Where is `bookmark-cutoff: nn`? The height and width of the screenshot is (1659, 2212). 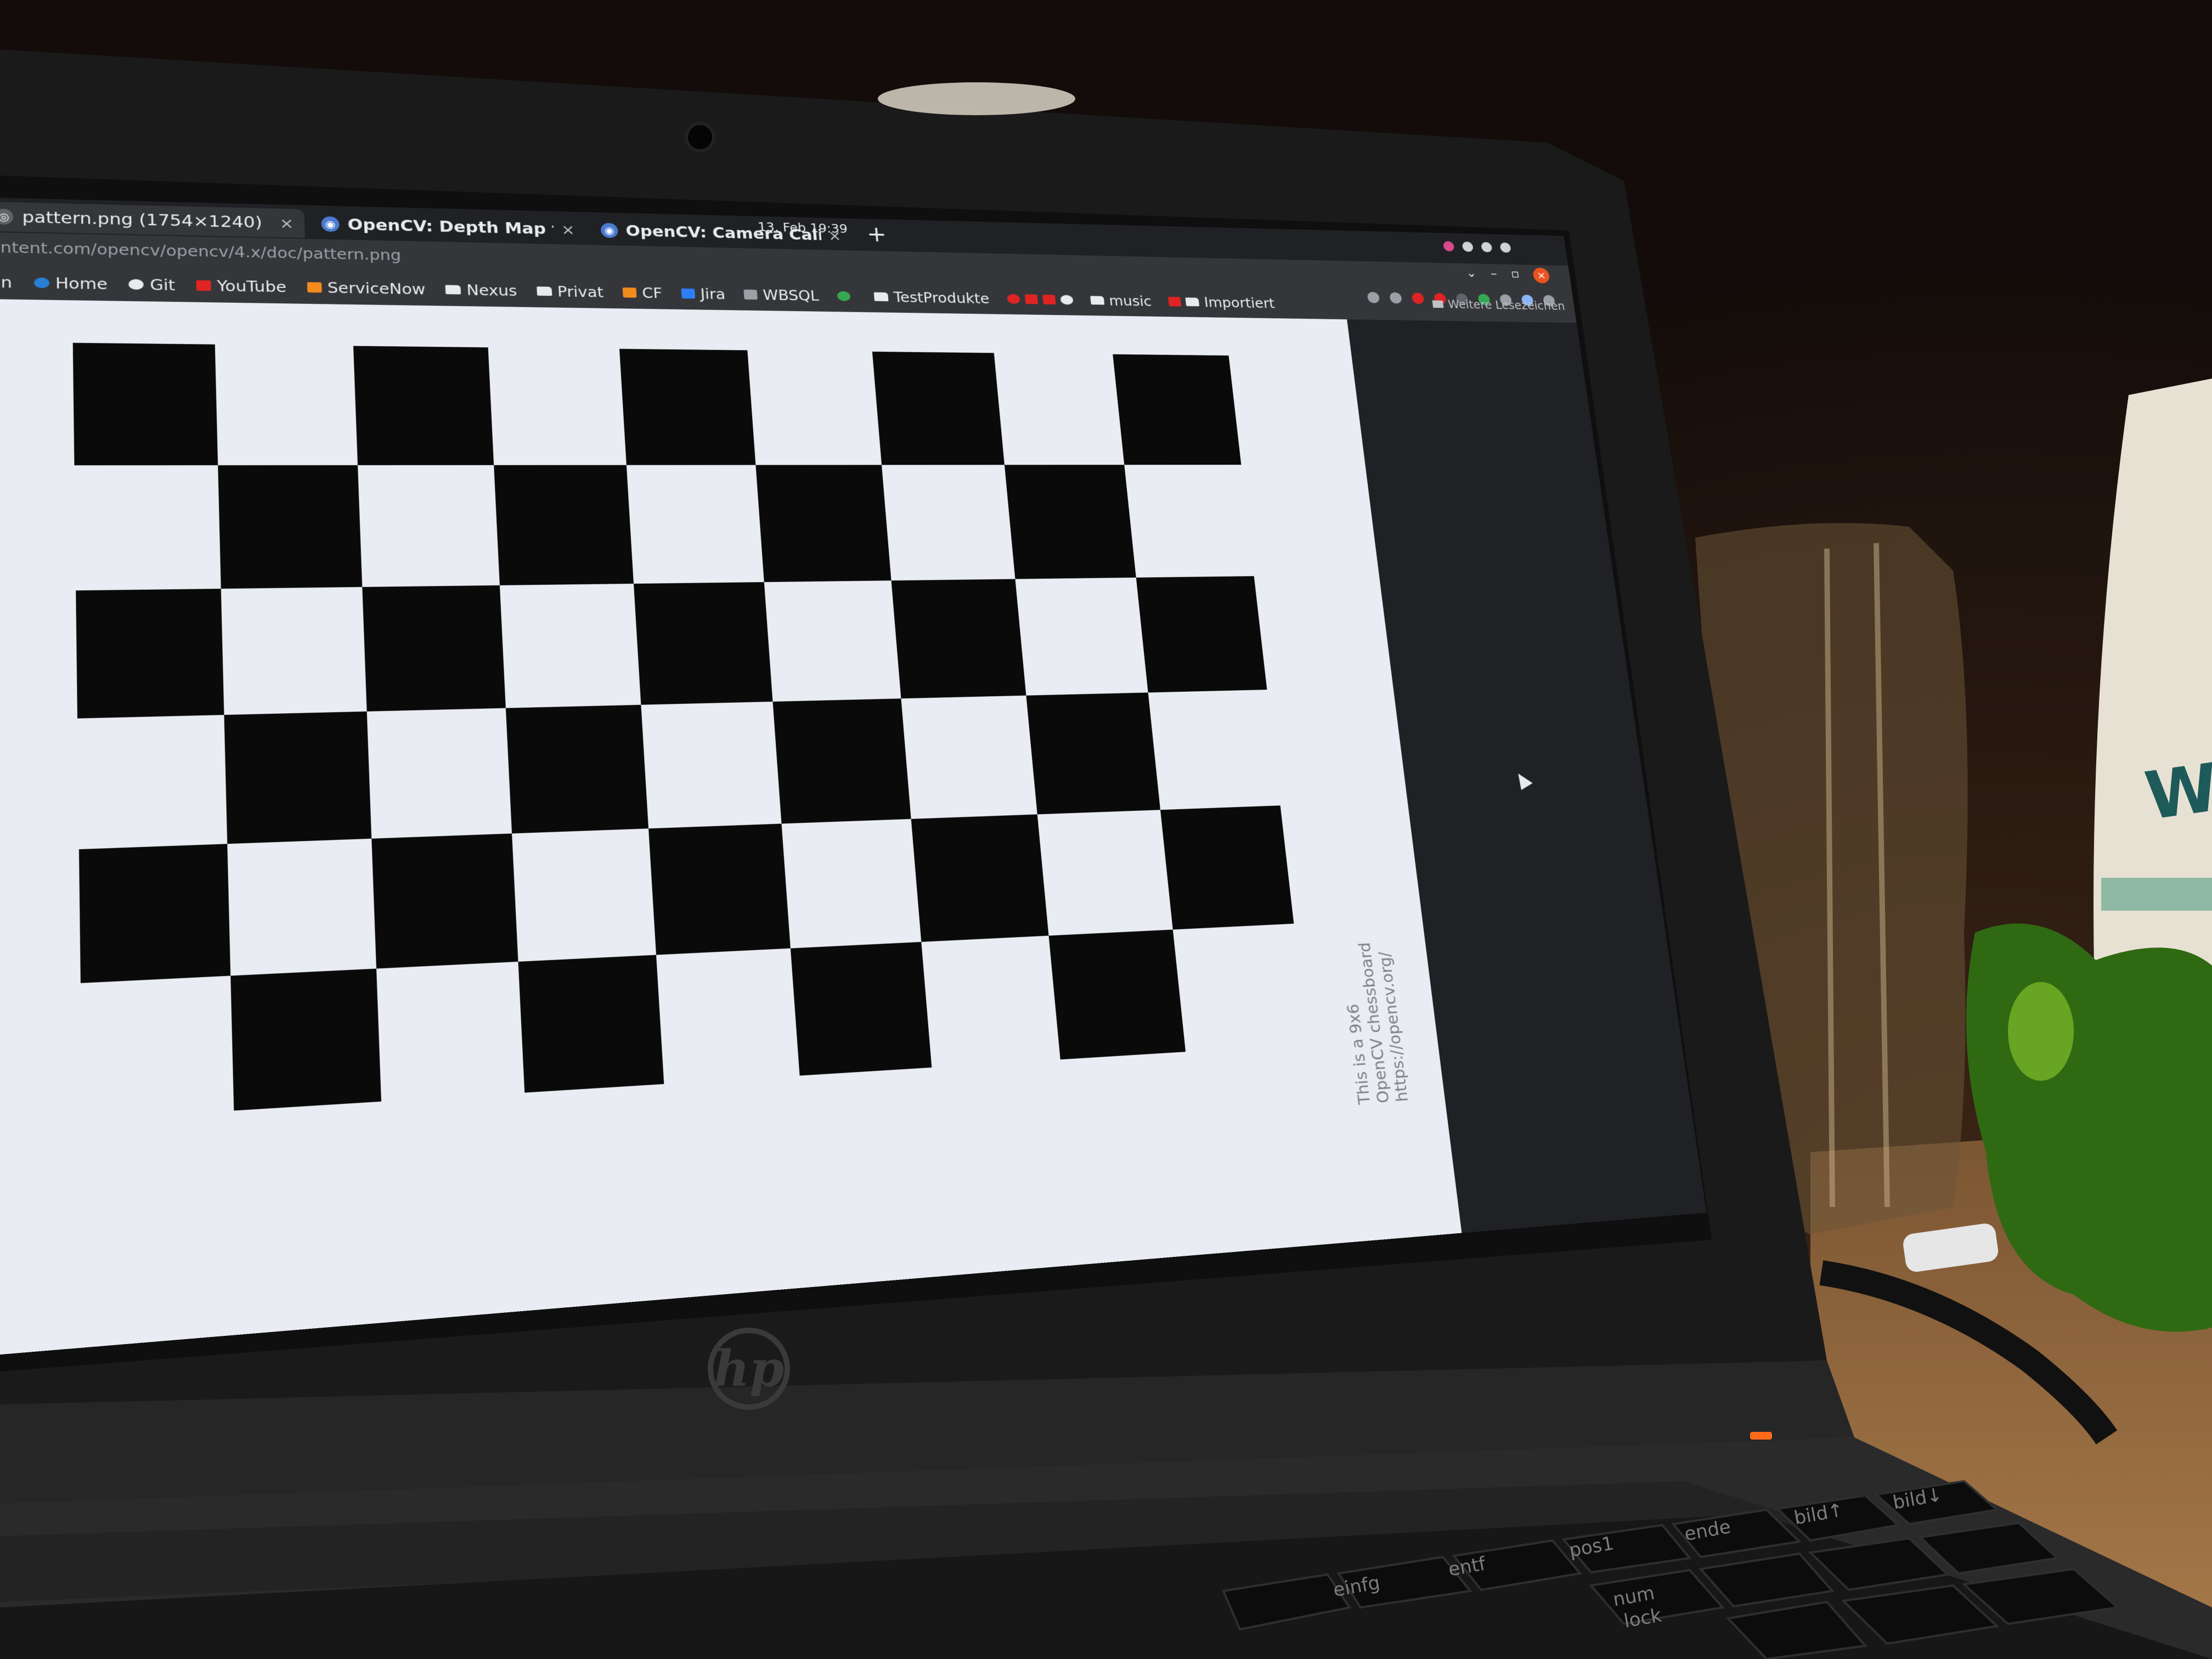 bookmark-cutoff: nn is located at coordinates (6, 282).